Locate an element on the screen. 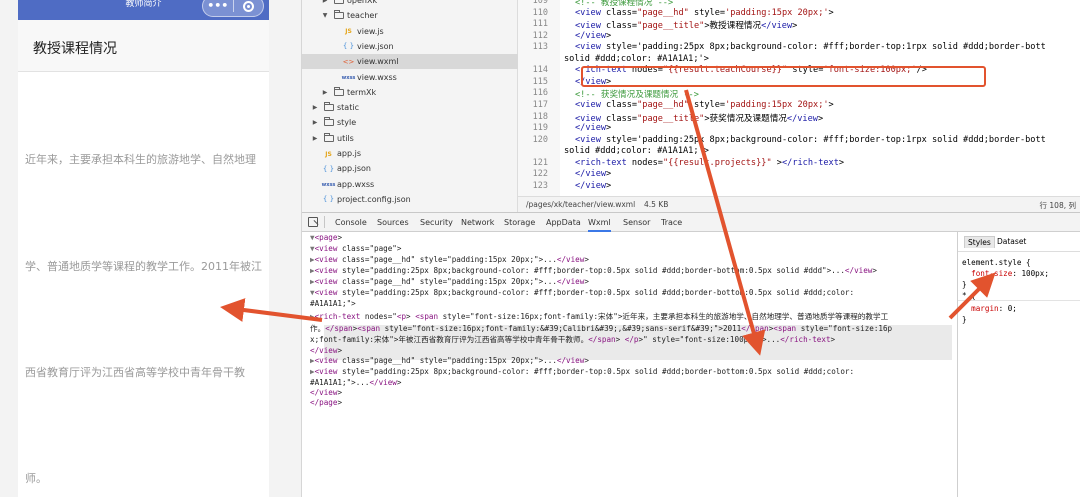  file-tree-item: <> view.wxml is located at coordinates (410, 62).